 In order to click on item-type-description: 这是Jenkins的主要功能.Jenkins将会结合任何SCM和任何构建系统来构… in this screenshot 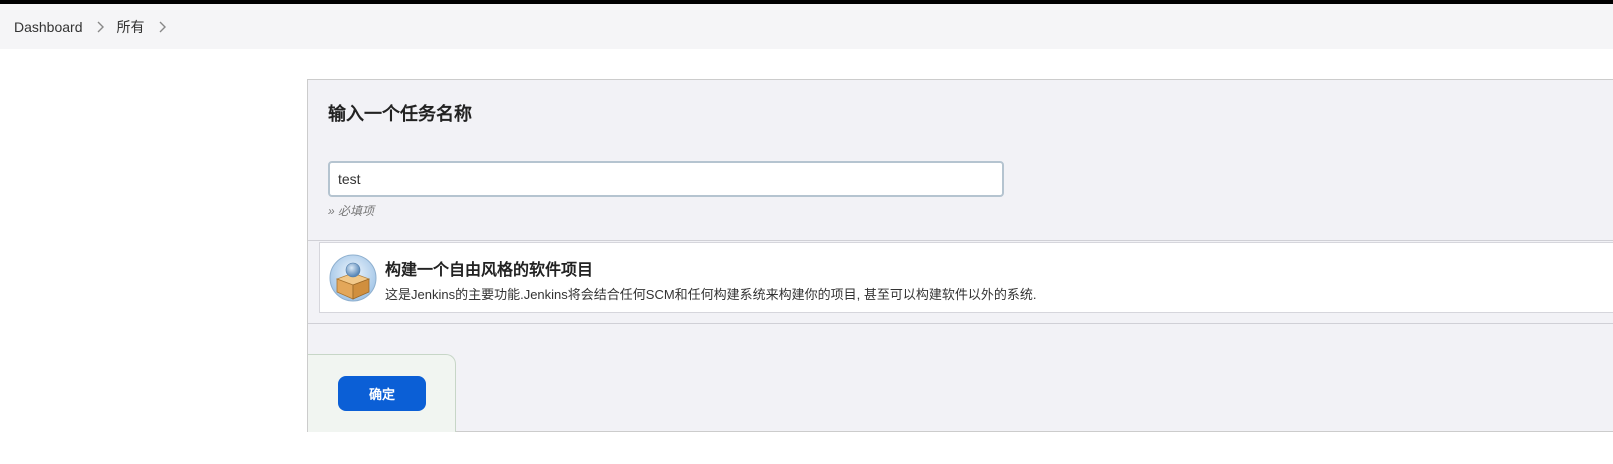, I will do `click(711, 294)`.